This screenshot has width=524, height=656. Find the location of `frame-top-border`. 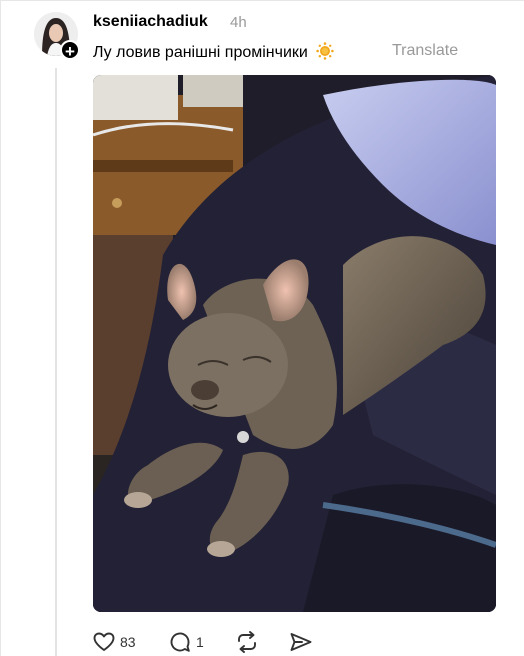

frame-top-border is located at coordinates (262, 0).